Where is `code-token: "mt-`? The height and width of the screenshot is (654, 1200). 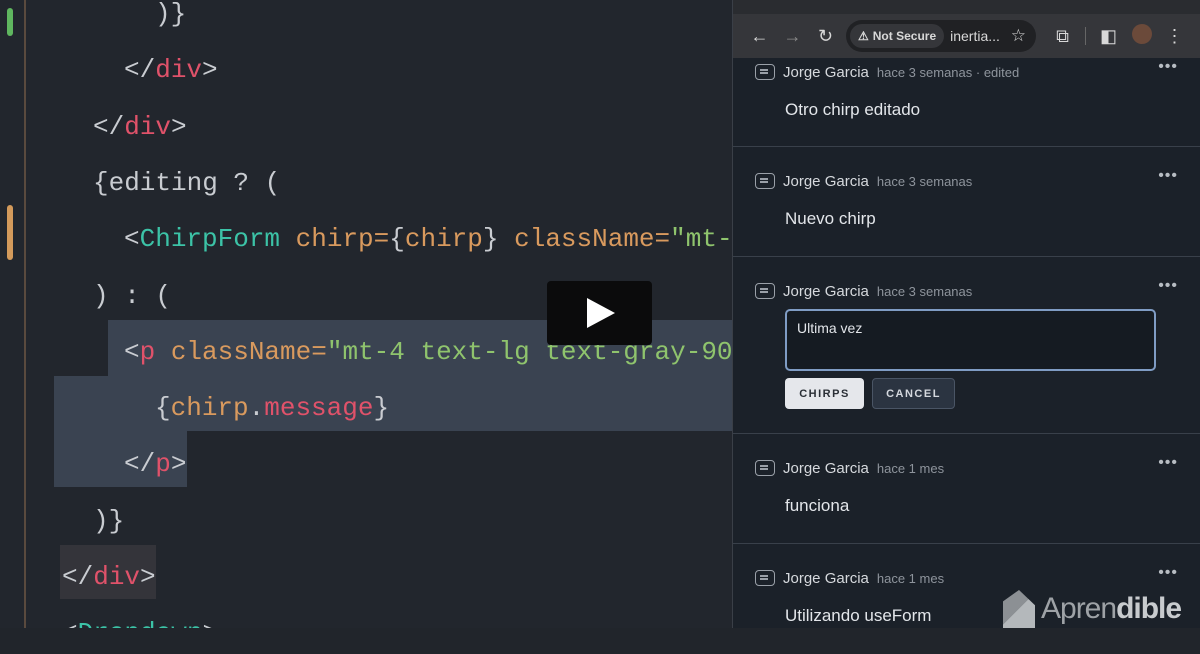
code-token: "mt- is located at coordinates (701, 239).